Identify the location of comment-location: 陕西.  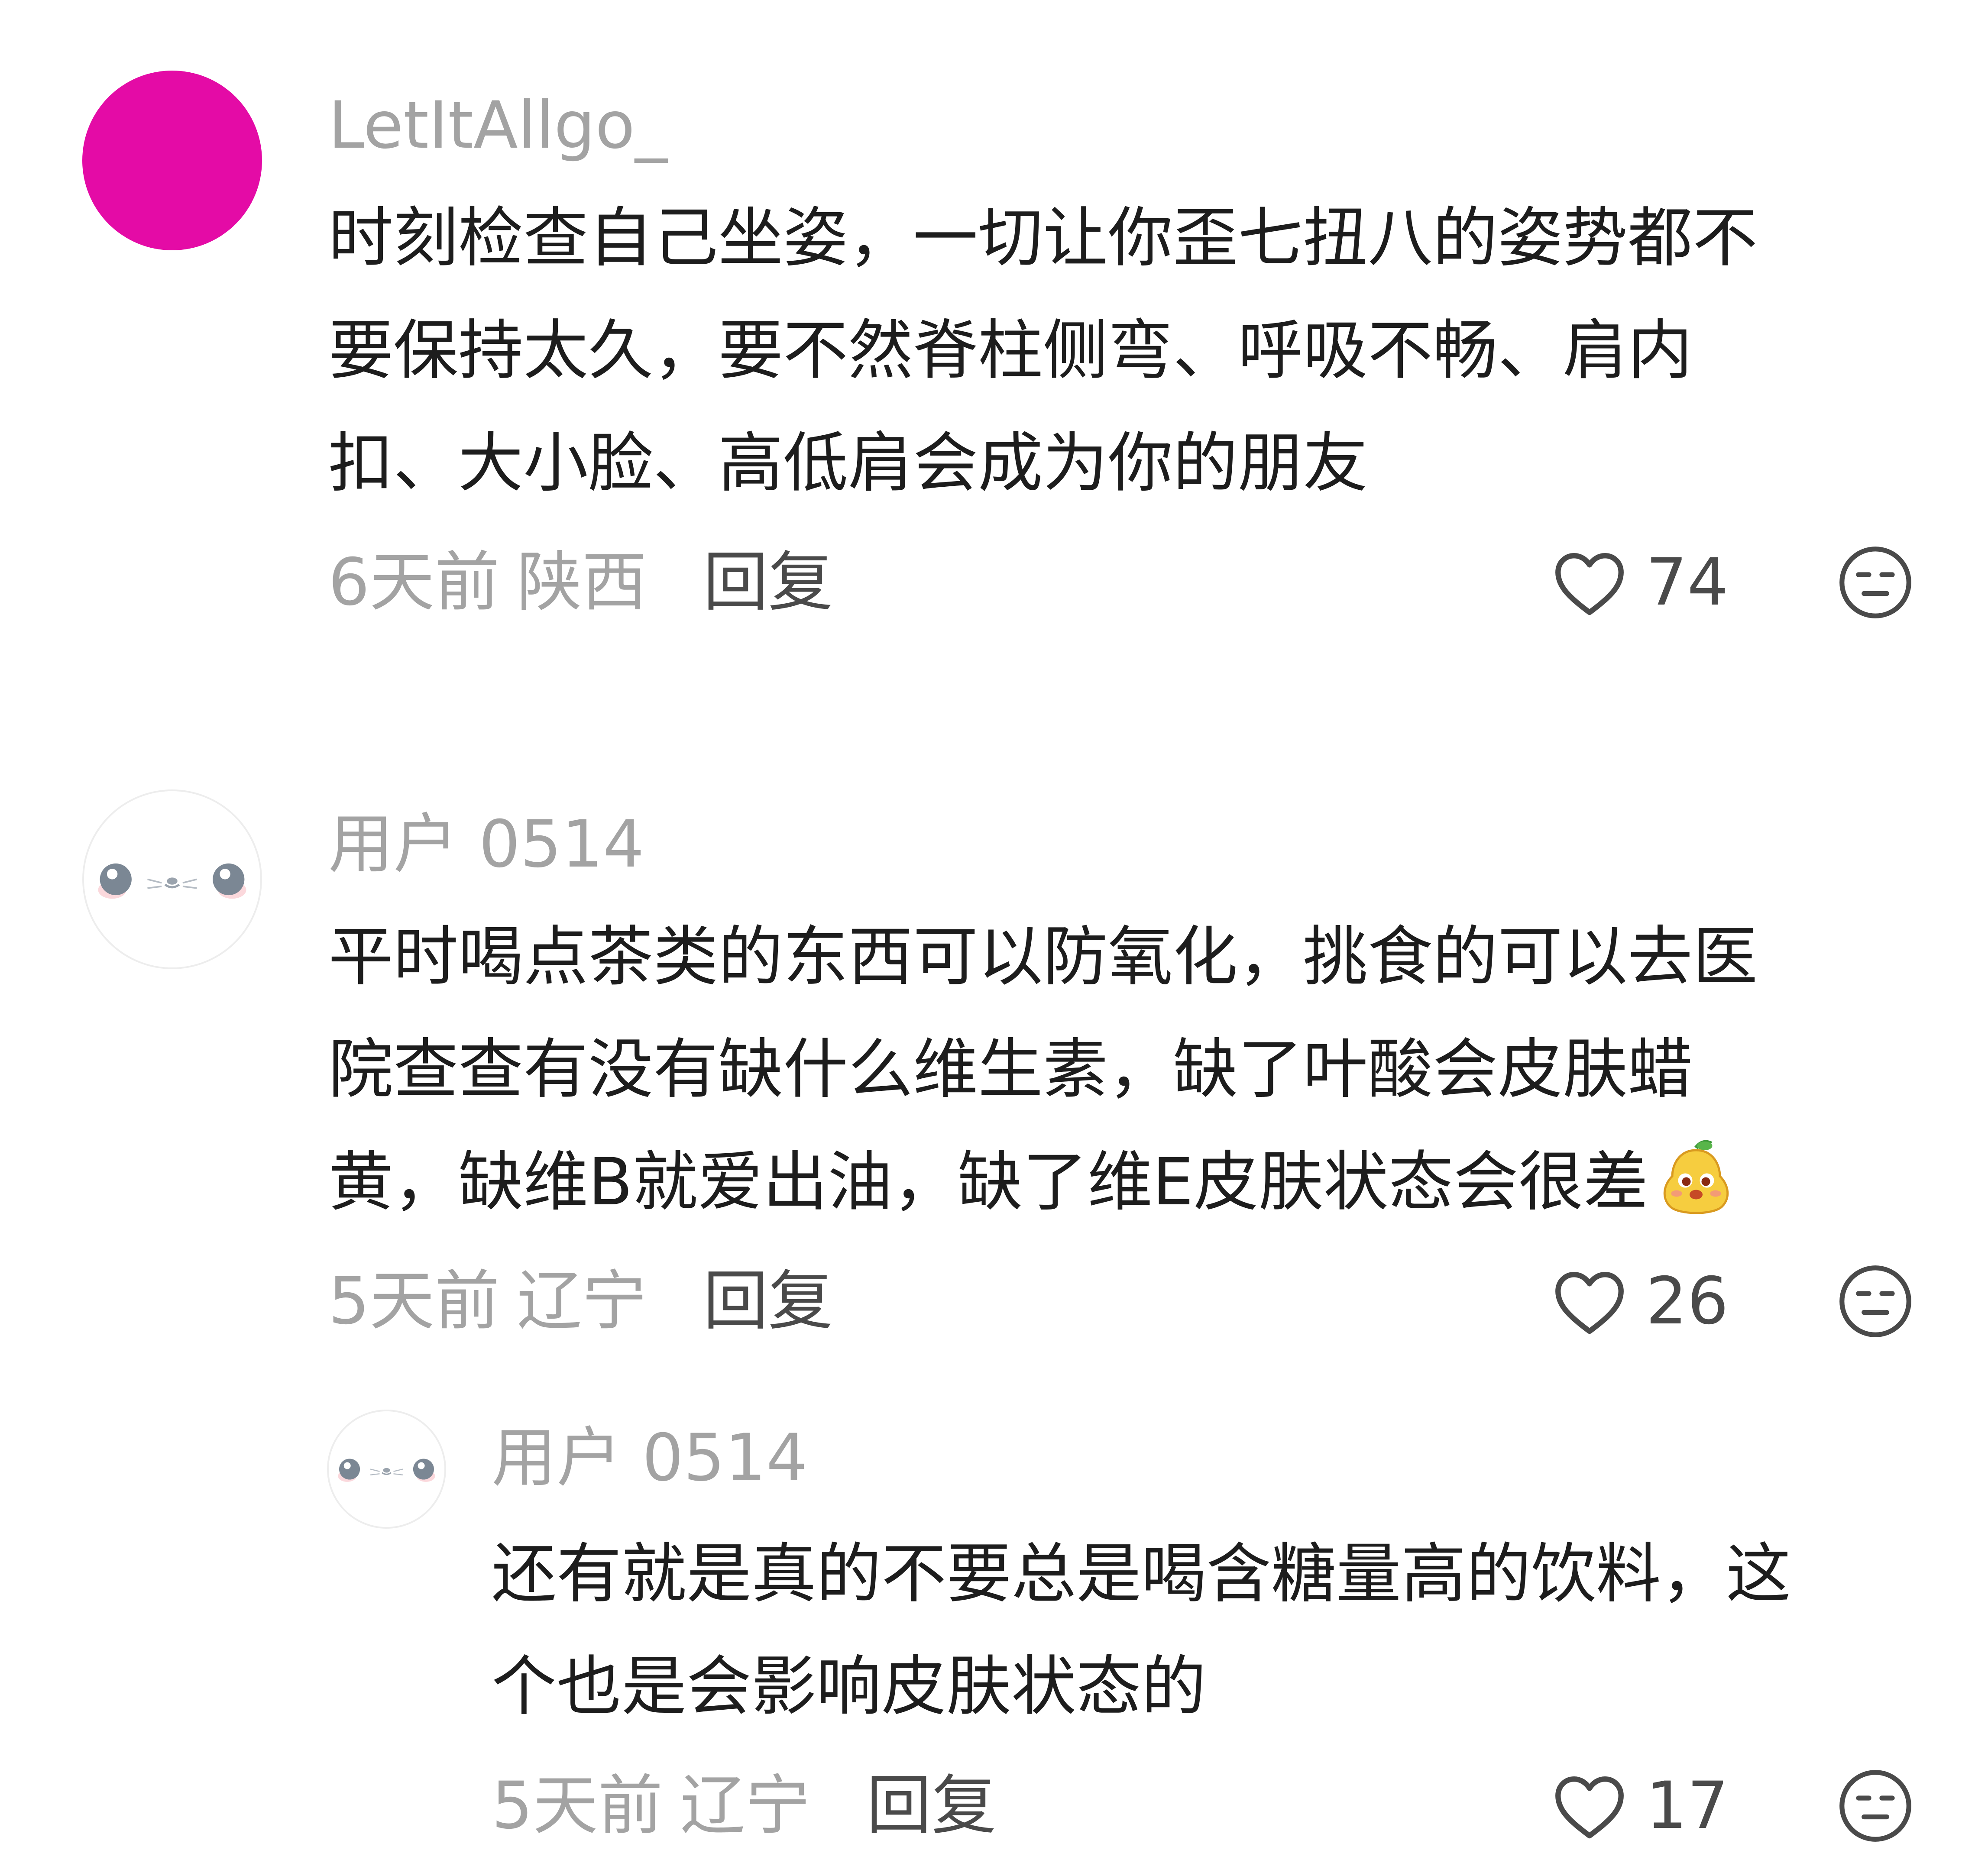
(582, 582).